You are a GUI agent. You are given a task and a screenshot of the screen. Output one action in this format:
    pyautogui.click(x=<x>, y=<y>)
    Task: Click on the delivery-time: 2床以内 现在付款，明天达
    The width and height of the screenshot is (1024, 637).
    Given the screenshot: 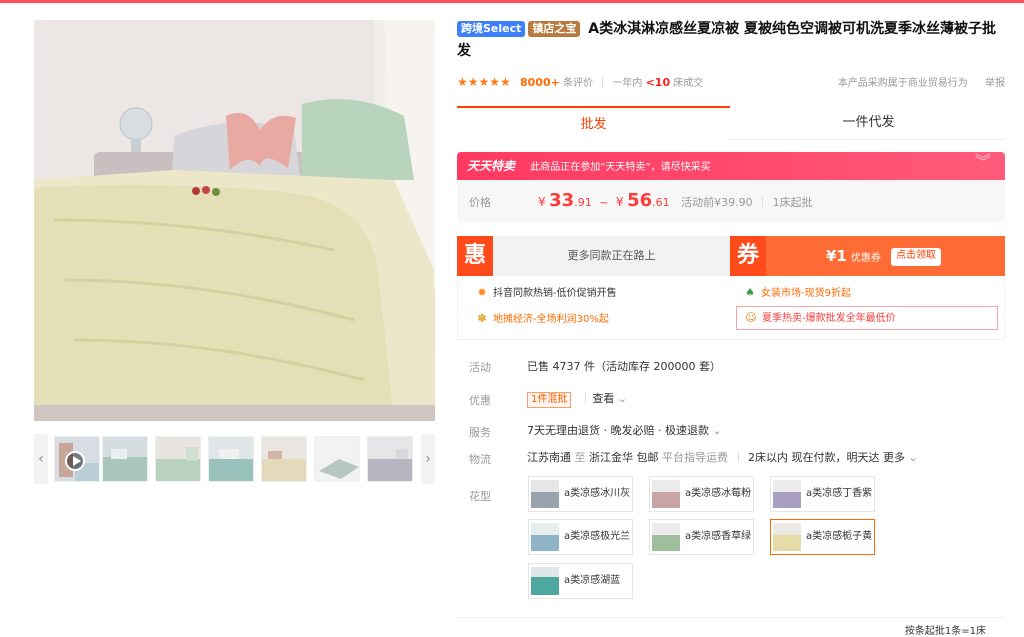 What is the action you would take?
    pyautogui.click(x=814, y=457)
    